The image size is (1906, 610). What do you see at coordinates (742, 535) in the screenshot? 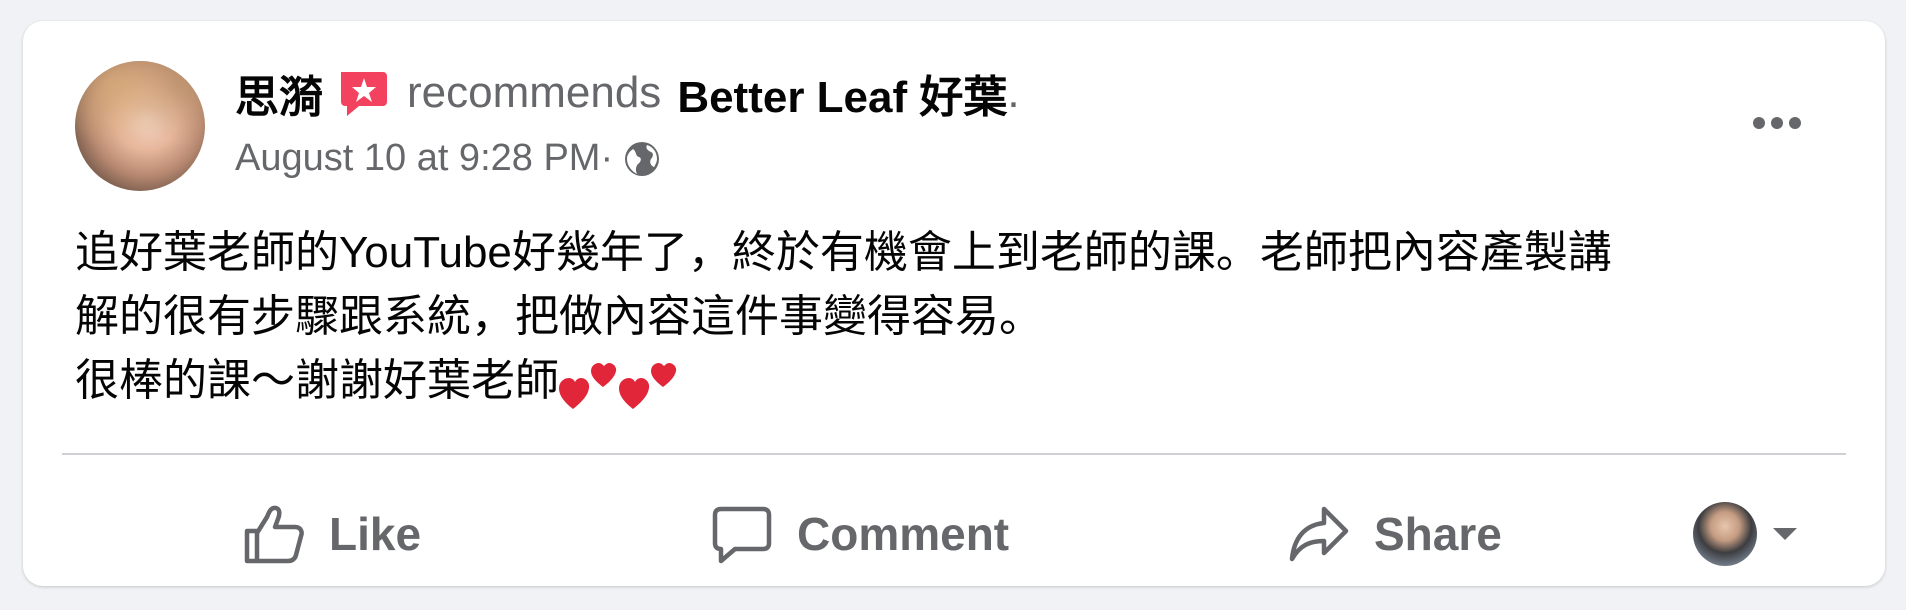
I see `speech-bubble-icon` at bounding box center [742, 535].